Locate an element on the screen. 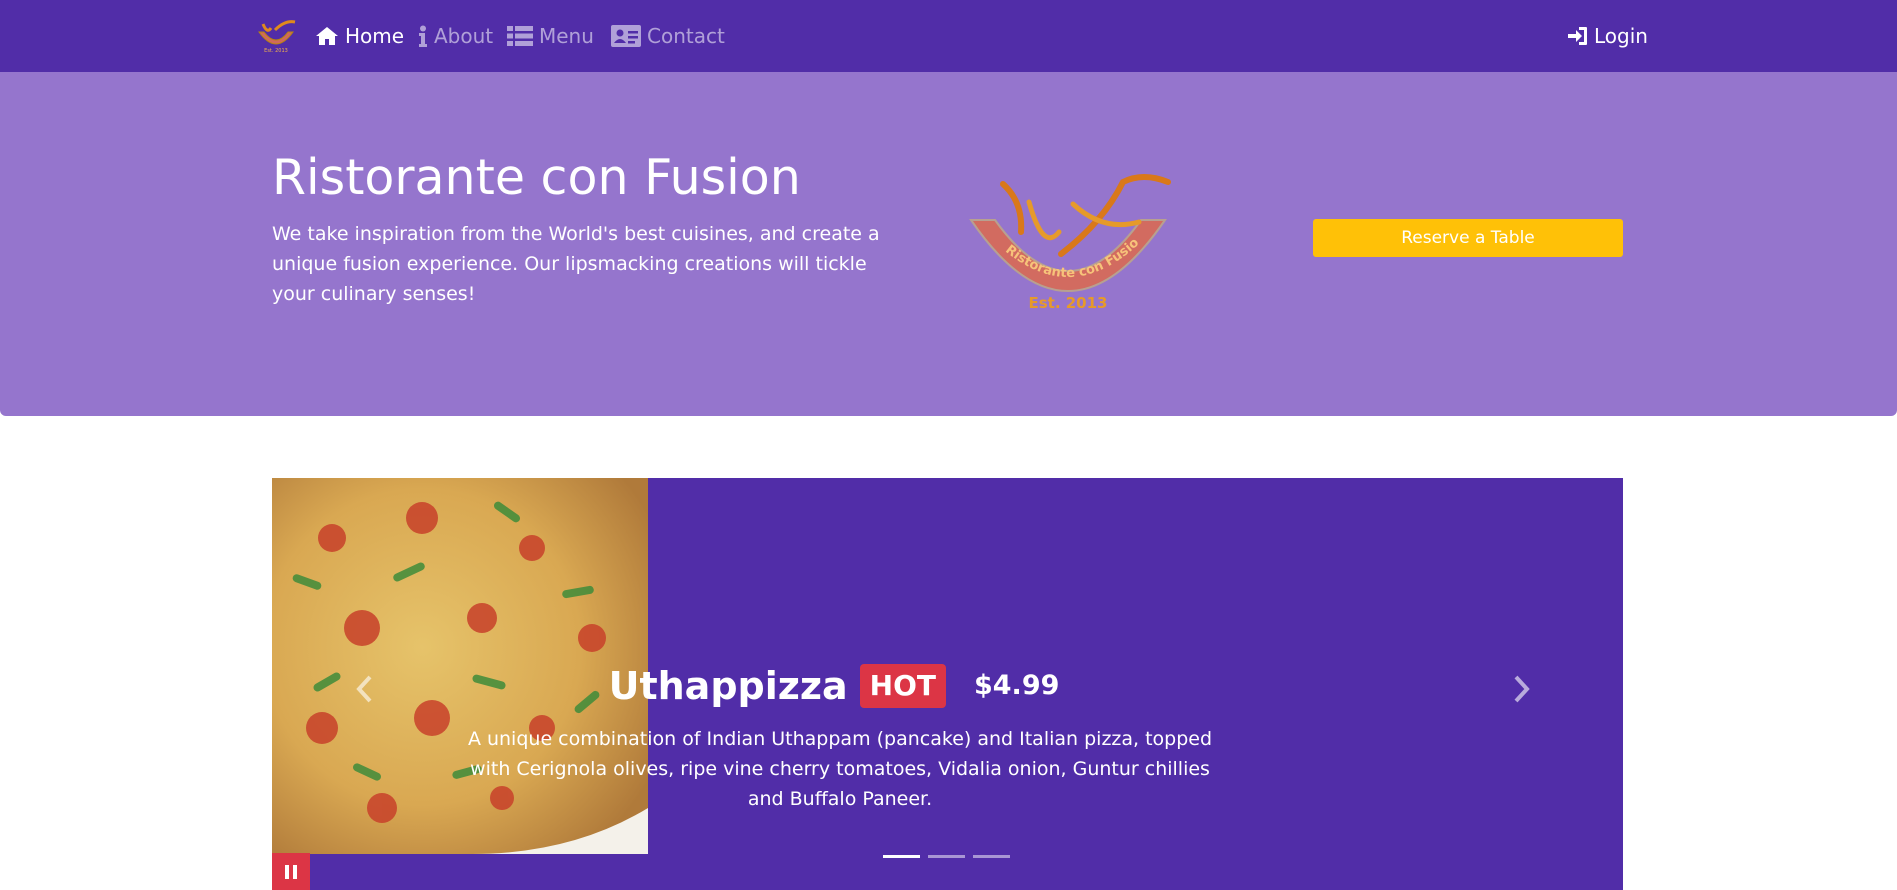 The width and height of the screenshot is (1897, 890). address-card-icon is located at coordinates (626, 36).